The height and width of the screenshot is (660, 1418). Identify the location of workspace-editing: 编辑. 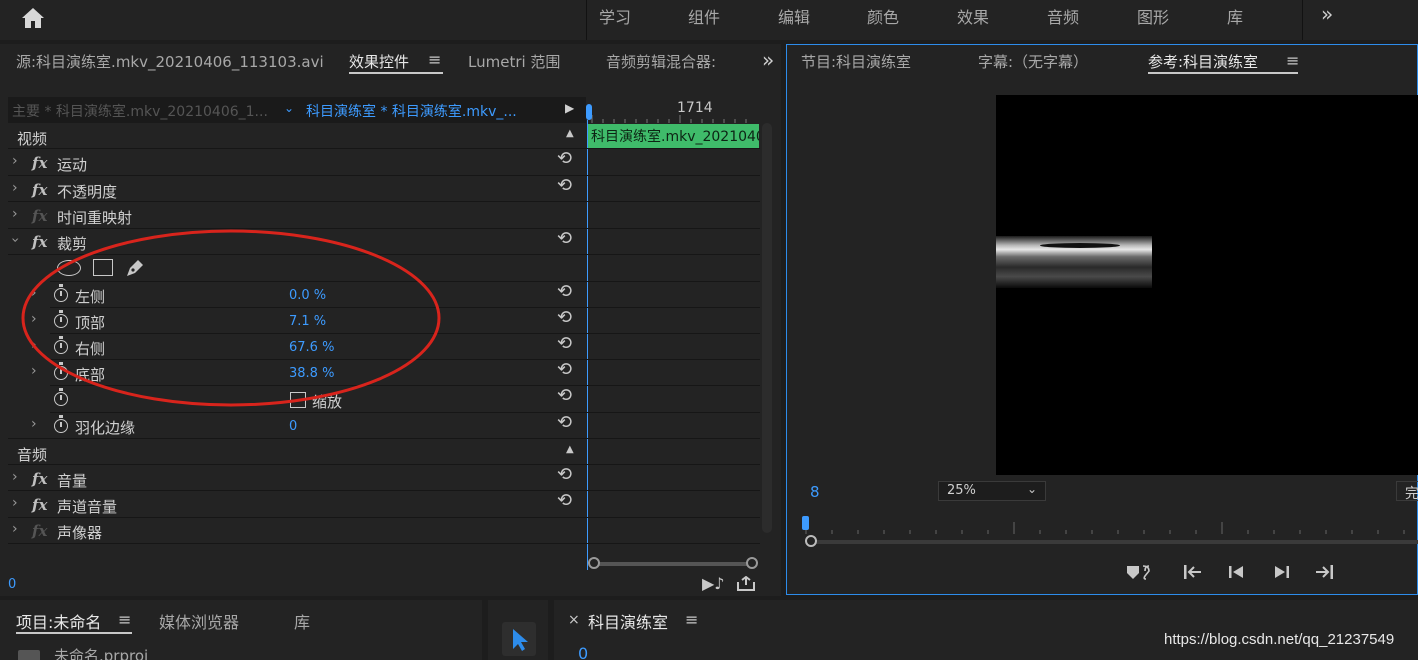
(794, 16).